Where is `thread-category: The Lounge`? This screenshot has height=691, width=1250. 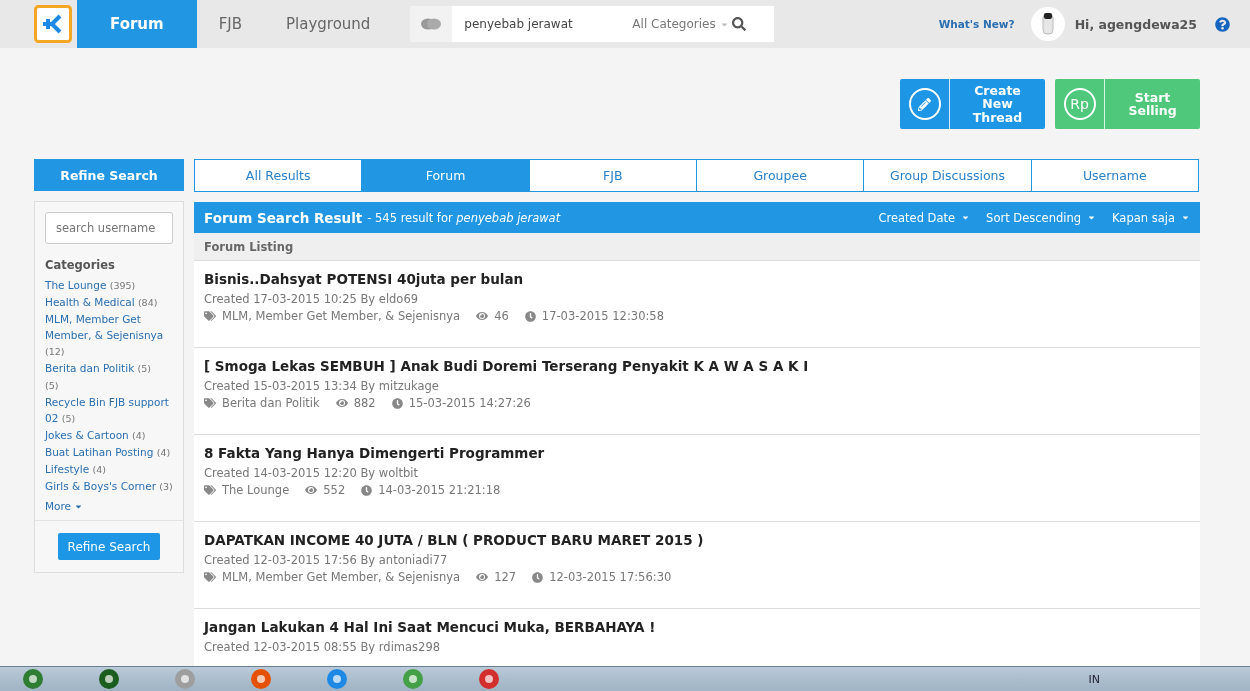 thread-category: The Lounge is located at coordinates (256, 490).